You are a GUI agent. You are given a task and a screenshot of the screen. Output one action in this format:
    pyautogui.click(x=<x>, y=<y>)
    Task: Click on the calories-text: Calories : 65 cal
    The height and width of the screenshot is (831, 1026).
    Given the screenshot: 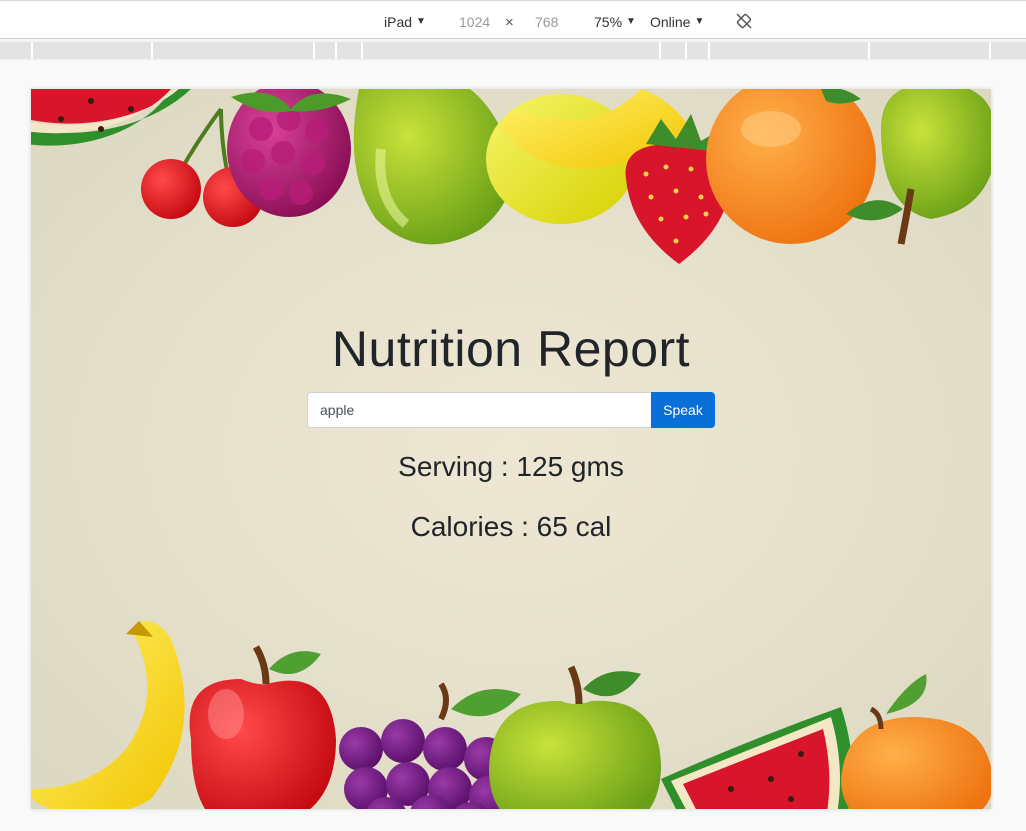 What is the action you would take?
    pyautogui.click(x=511, y=526)
    